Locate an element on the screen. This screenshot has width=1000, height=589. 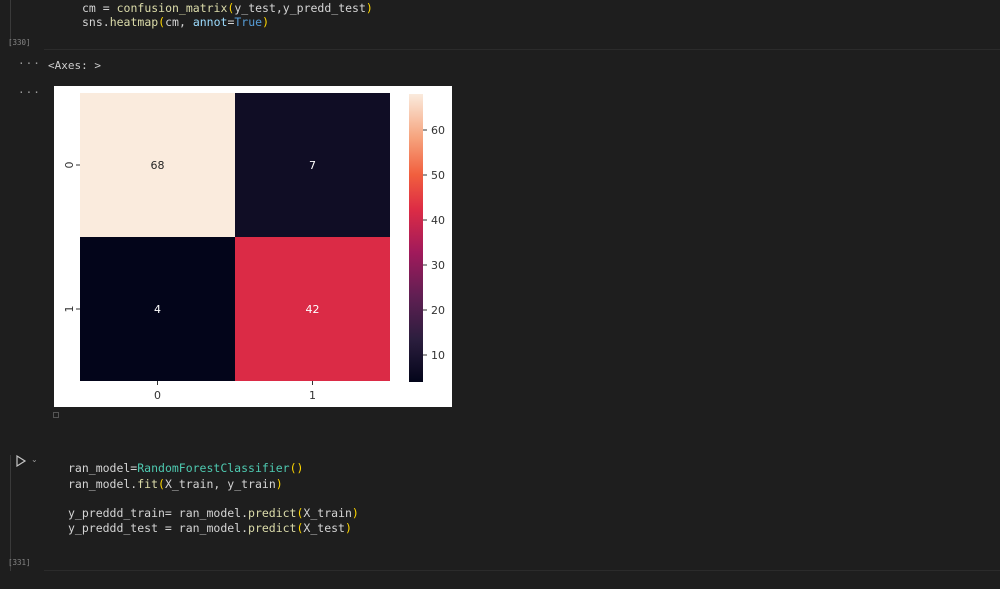
colorbar-tick-label: 30 is located at coordinates (438, 265).